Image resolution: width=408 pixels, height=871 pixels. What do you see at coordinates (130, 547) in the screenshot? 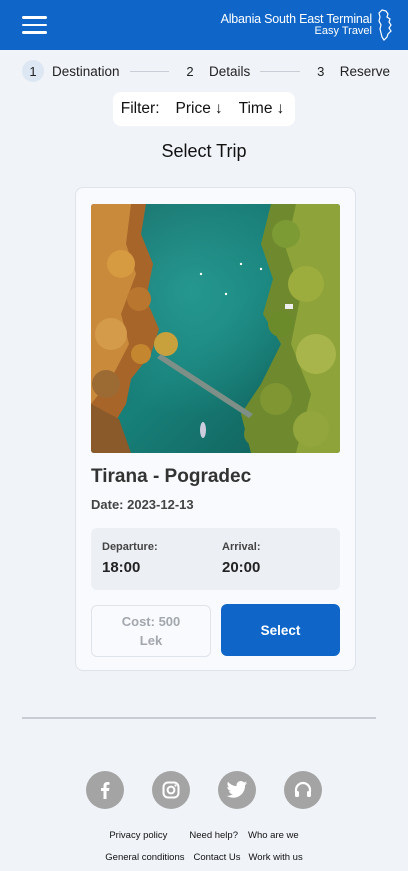
I see `departure-label: Departure:` at bounding box center [130, 547].